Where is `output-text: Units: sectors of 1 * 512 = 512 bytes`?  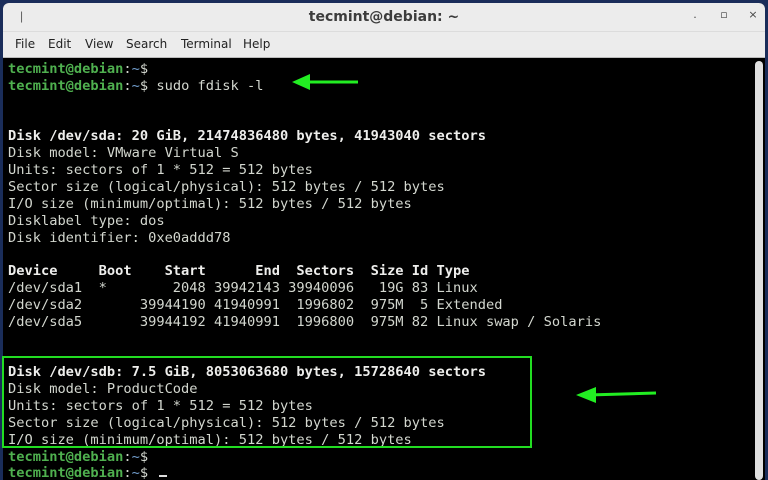
output-text: Units: sectors of 1 * 512 = 512 bytes is located at coordinates (160, 170).